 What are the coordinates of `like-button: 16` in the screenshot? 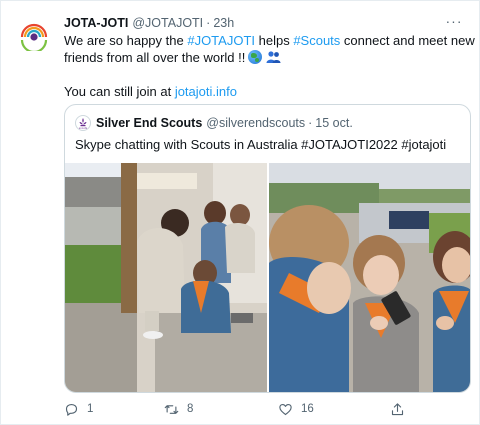 It's located at (296, 409).